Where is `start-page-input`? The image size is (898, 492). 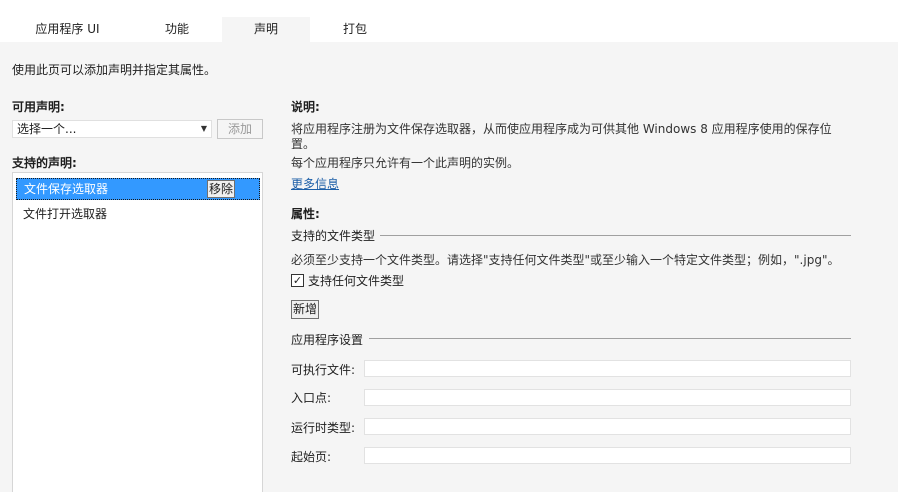 start-page-input is located at coordinates (607, 455).